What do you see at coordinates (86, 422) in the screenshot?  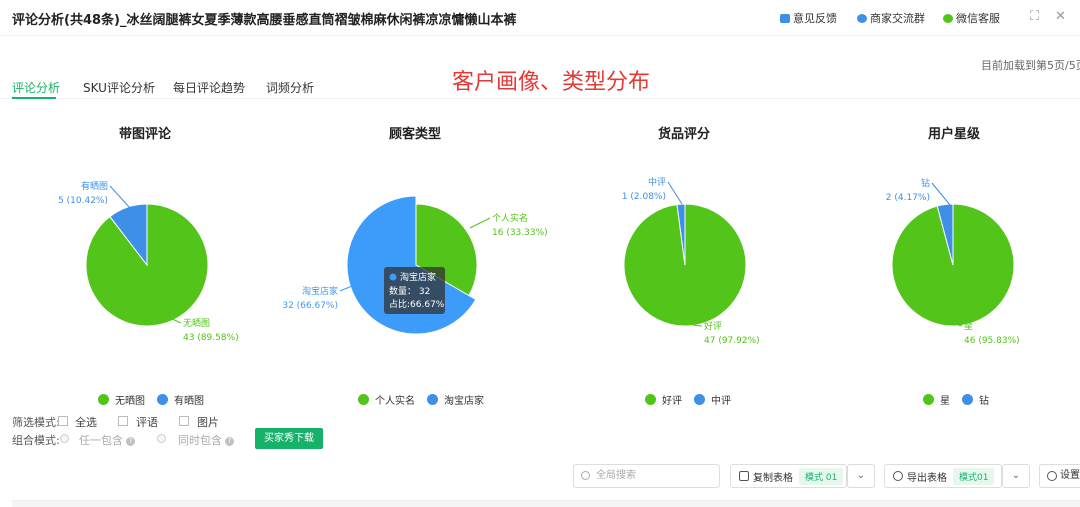 I see `select-all-label: 全选` at bounding box center [86, 422].